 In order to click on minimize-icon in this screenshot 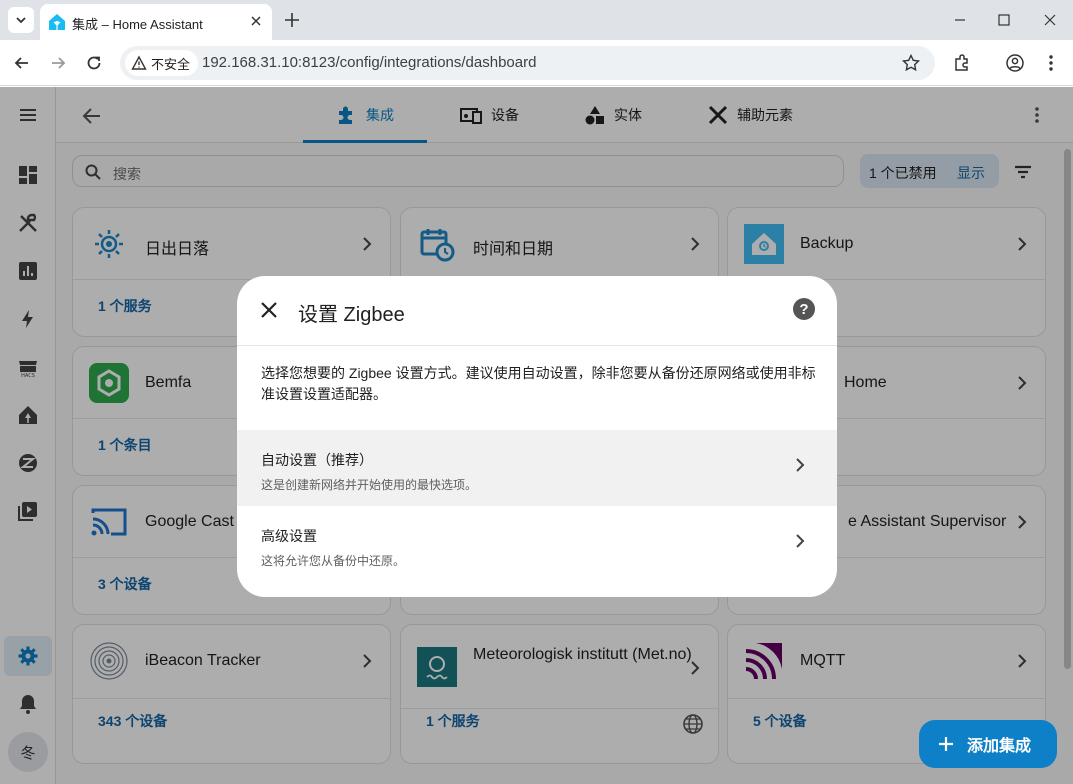, I will do `click(960, 20)`.